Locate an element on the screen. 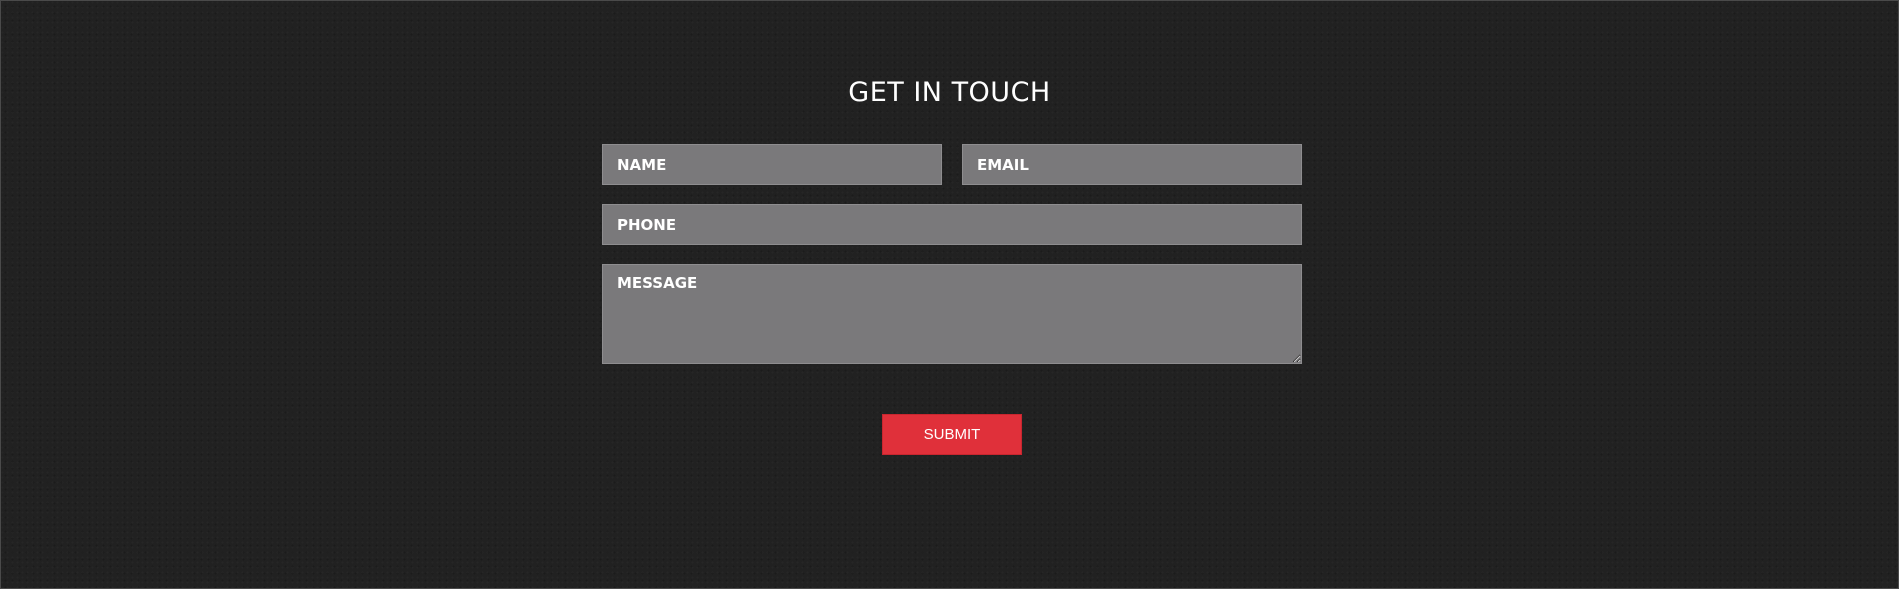  form-title: GET IN TOUCH is located at coordinates (949, 92).